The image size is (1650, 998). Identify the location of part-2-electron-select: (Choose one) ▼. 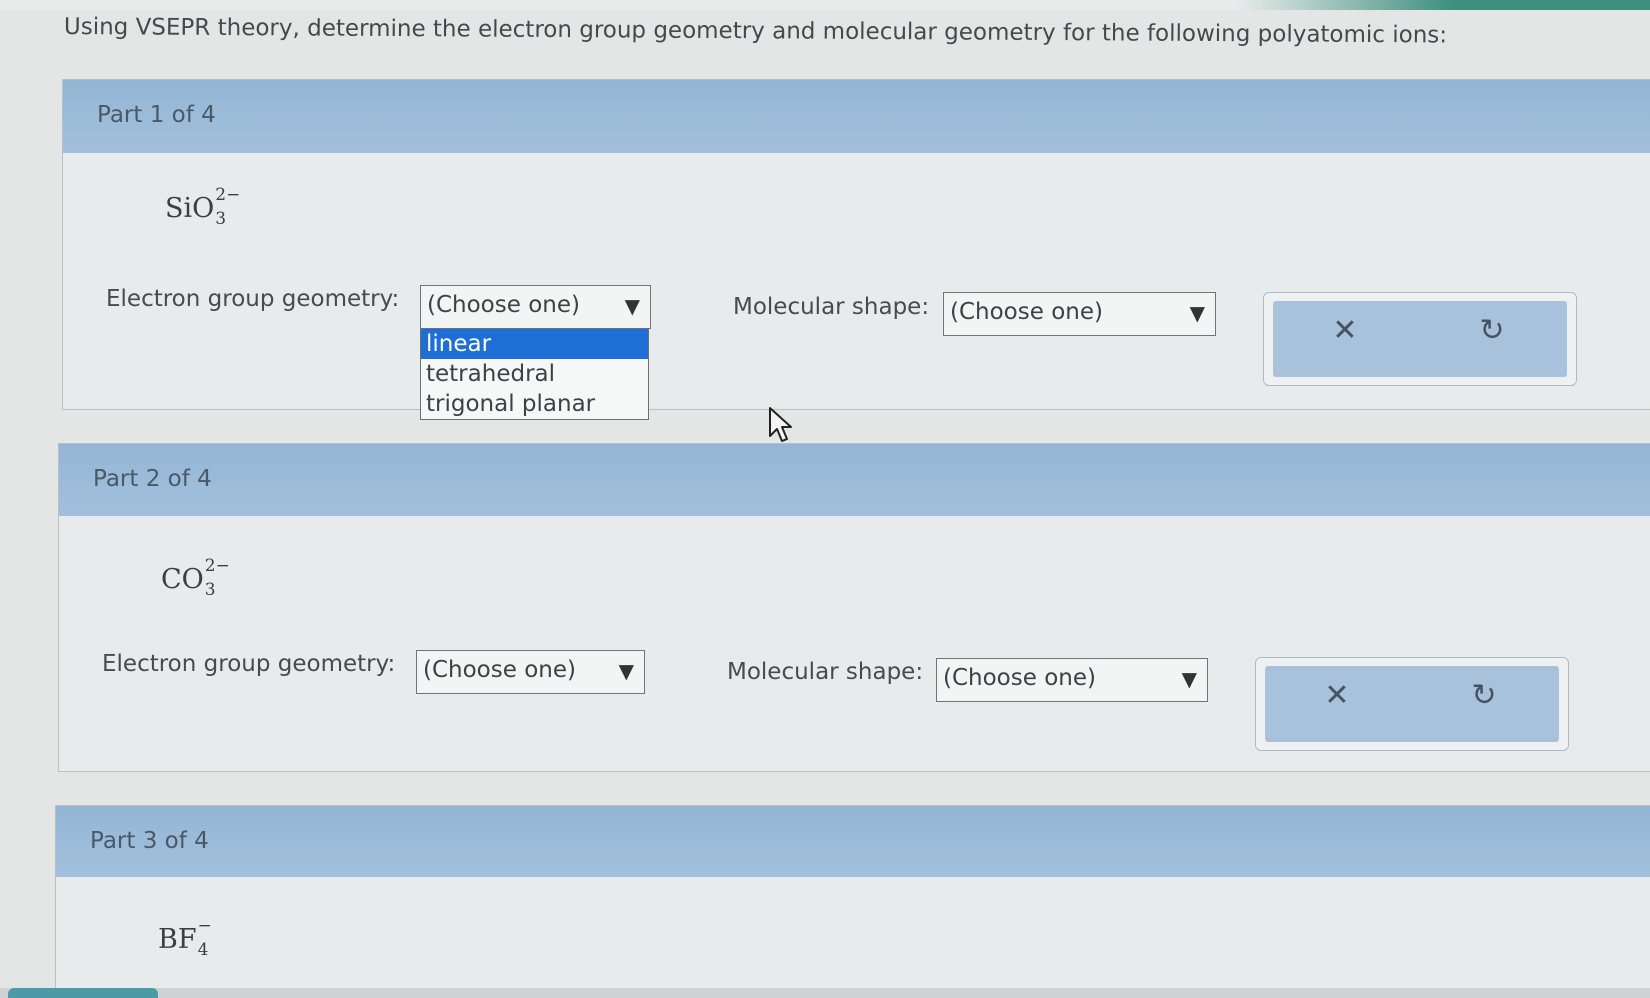
(530, 672).